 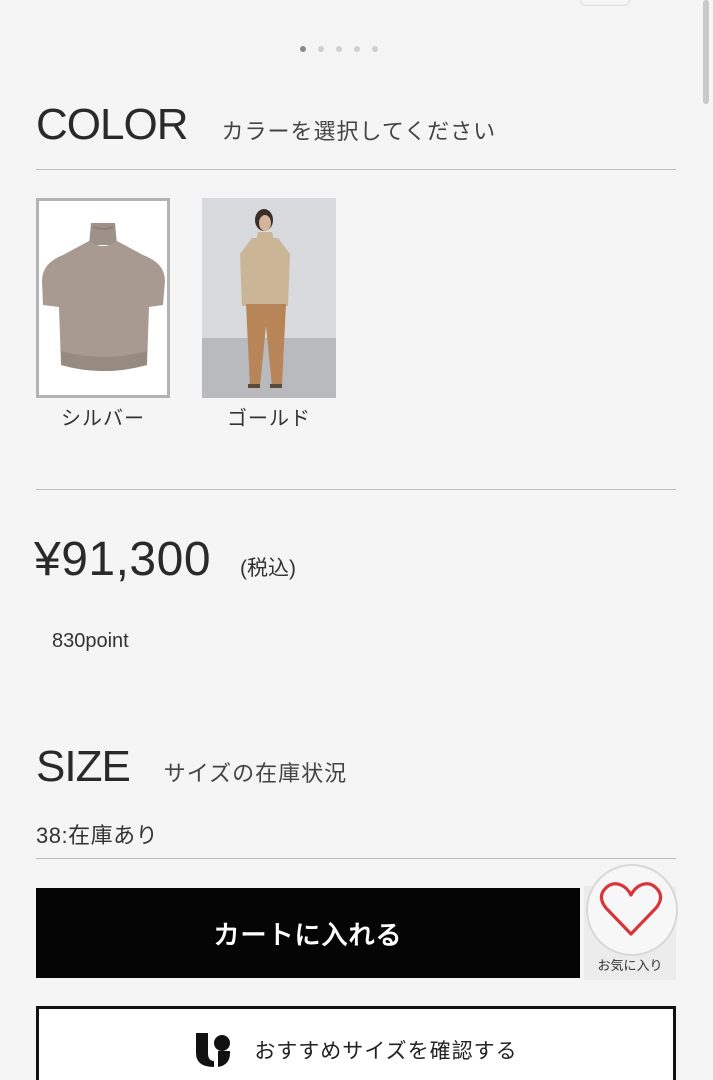 What do you see at coordinates (706, 52) in the screenshot?
I see `scrollbar` at bounding box center [706, 52].